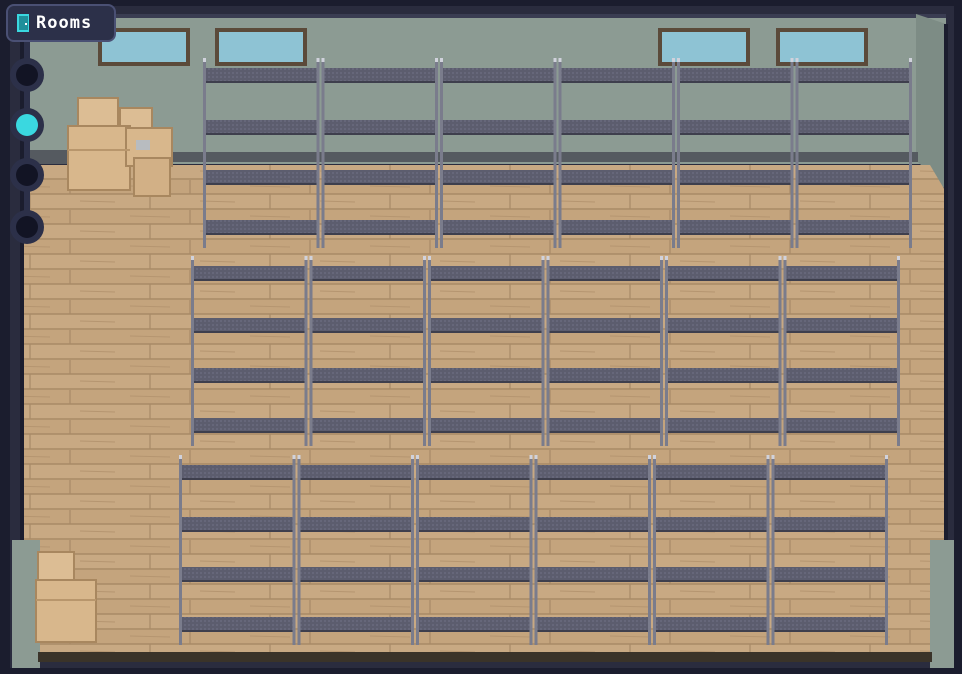  Describe the element at coordinates (64, 23) in the screenshot. I see `rooms-label: Rooms` at that location.